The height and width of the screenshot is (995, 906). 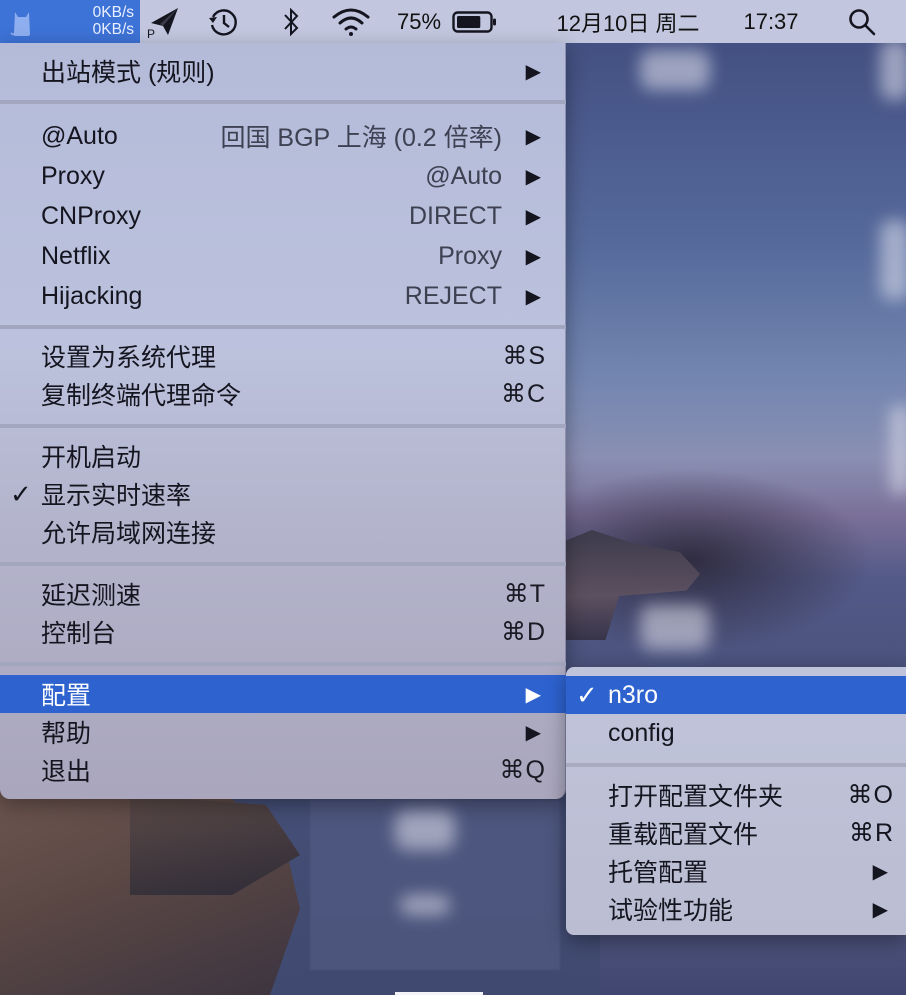 I want to click on keyboard-shortcut: ⌘R, so click(x=871, y=833).